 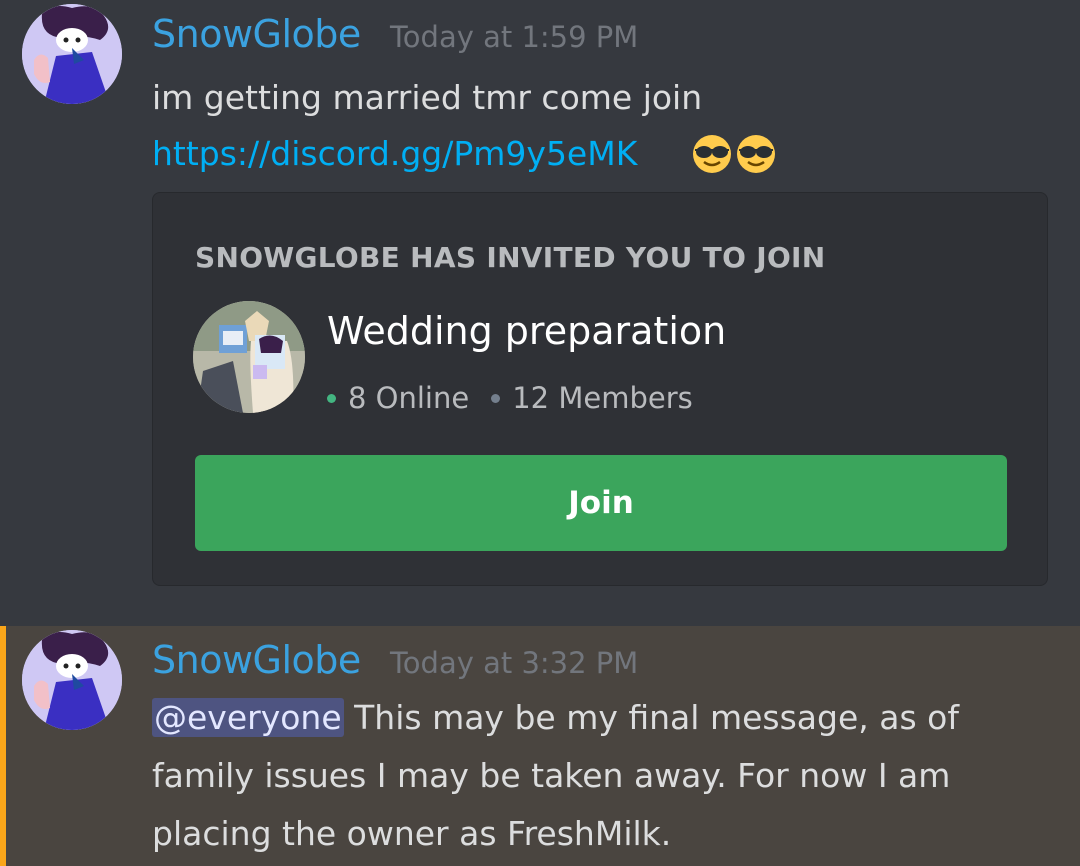 What do you see at coordinates (527, 331) in the screenshot?
I see `server-name: Wedding preparation` at bounding box center [527, 331].